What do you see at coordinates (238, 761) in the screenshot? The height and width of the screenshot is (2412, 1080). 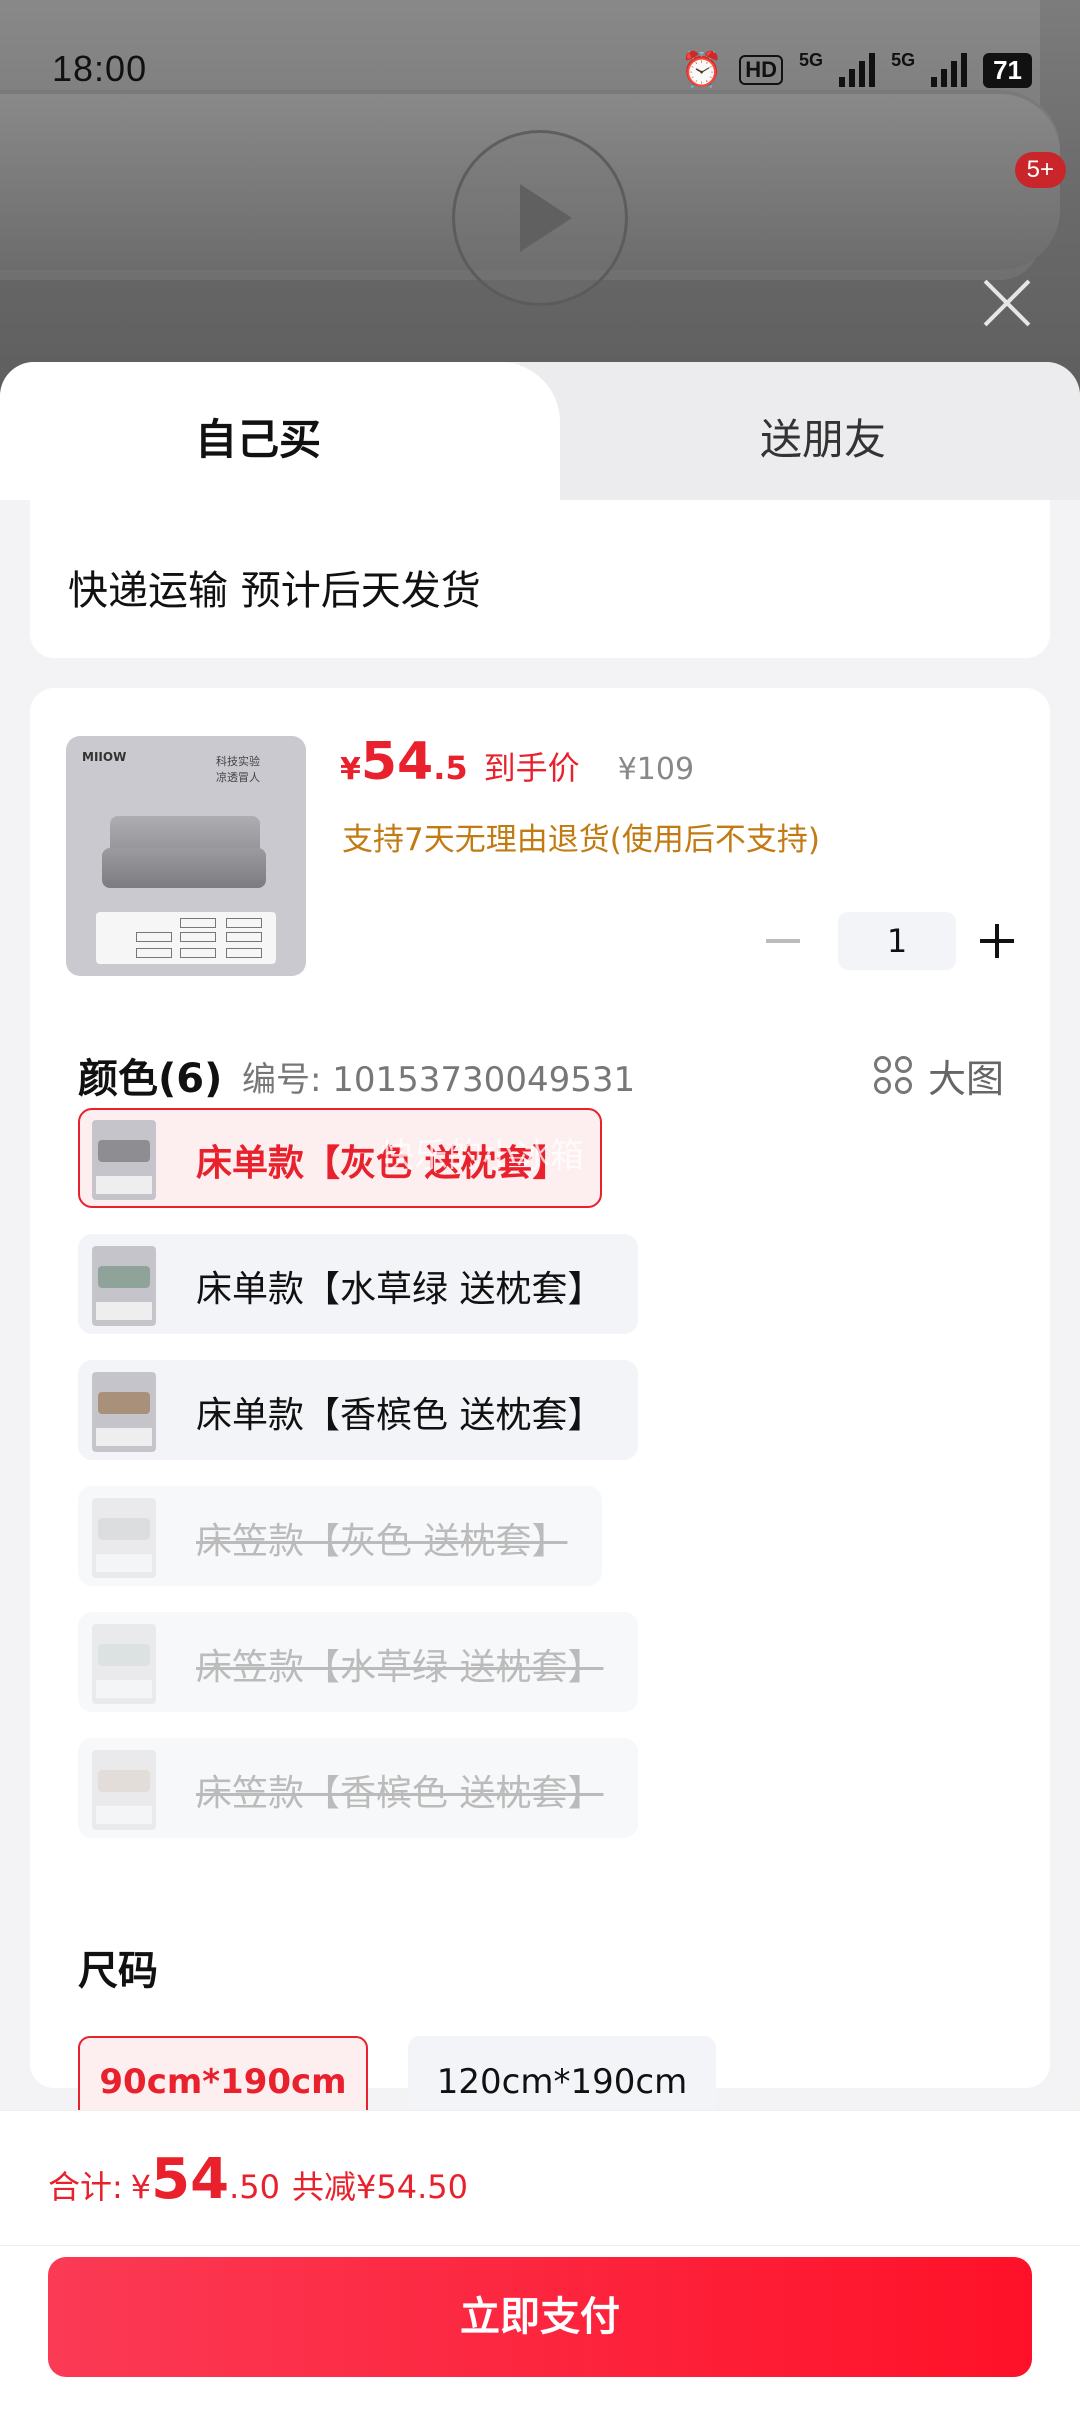 I see `thumb-headline-1: 科技实验` at bounding box center [238, 761].